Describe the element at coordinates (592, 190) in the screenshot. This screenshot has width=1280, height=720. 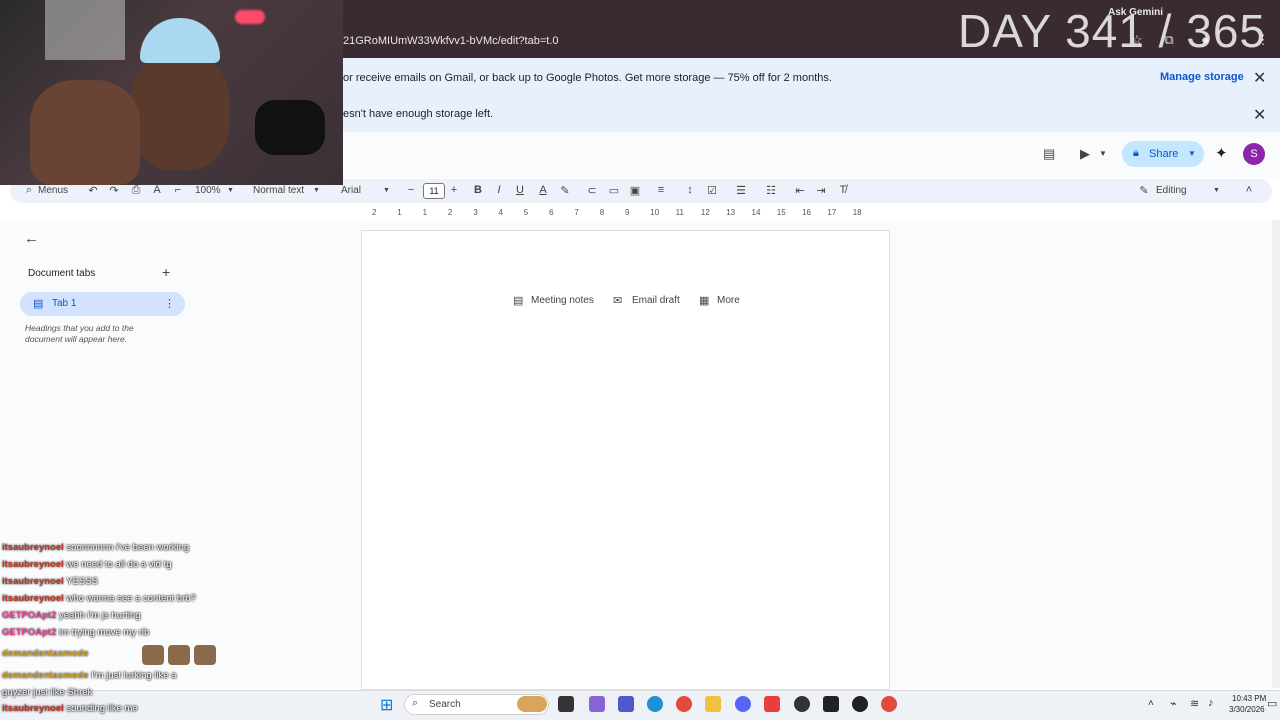
I see `link-icon: ⊂` at that location.